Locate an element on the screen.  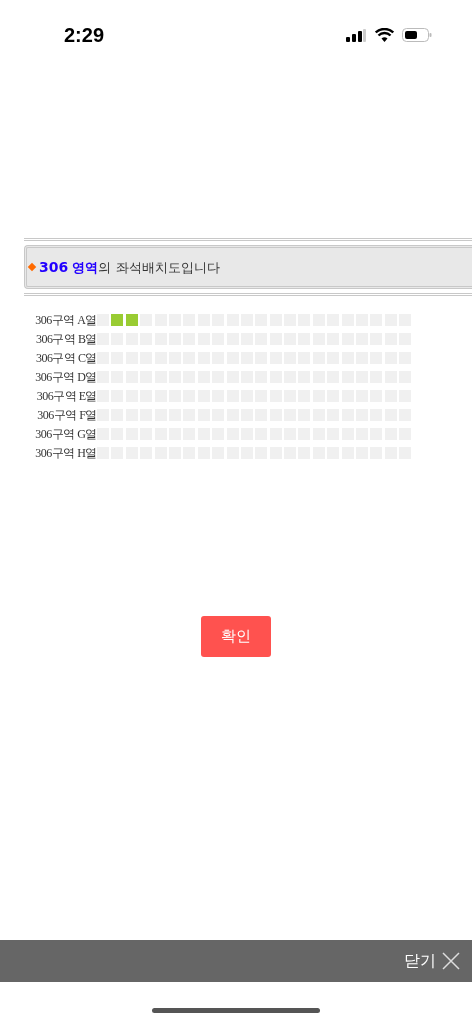
confirm-button: 확인 is located at coordinates (236, 636).